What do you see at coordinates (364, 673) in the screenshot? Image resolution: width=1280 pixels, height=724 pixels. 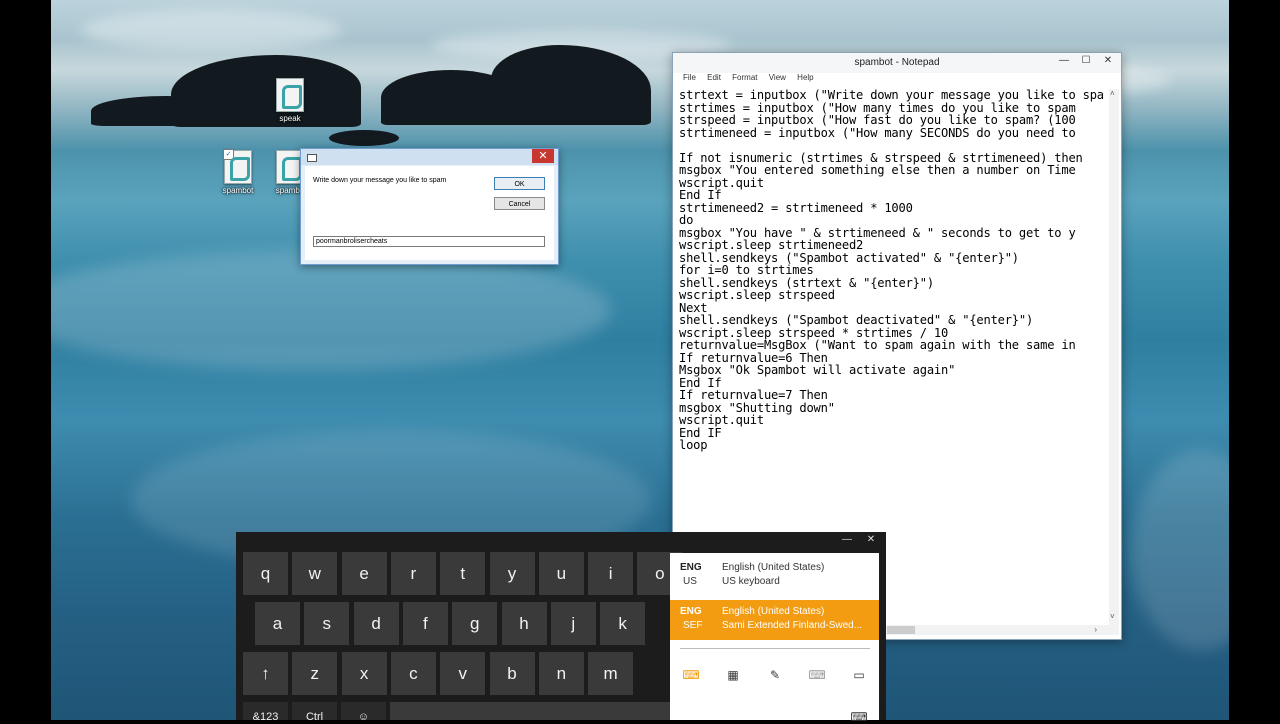 I see `key-x: x` at bounding box center [364, 673].